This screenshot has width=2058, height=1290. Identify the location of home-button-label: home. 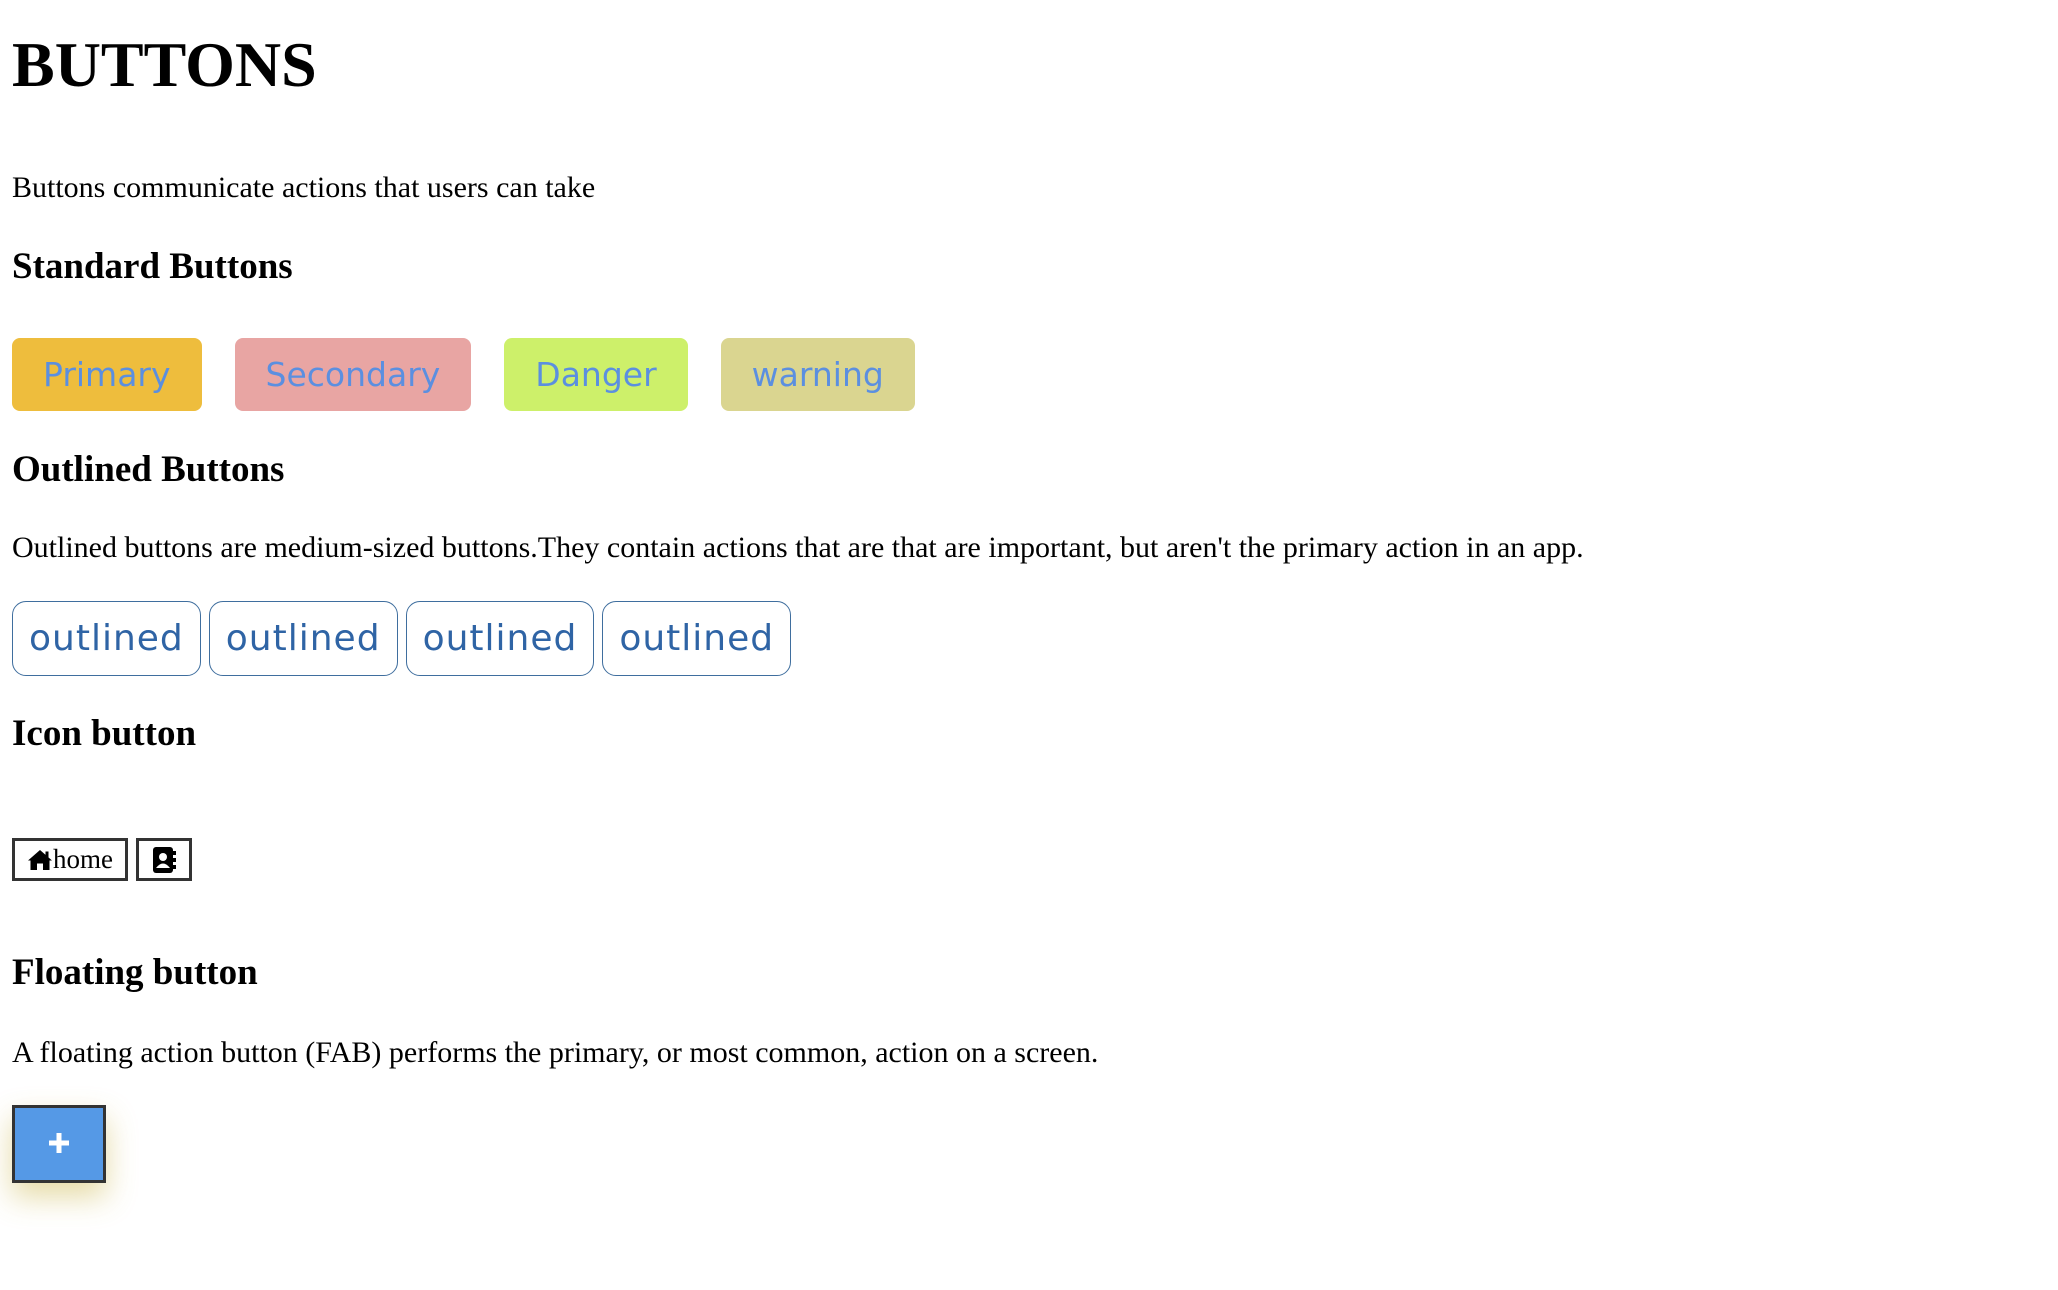
(83, 859).